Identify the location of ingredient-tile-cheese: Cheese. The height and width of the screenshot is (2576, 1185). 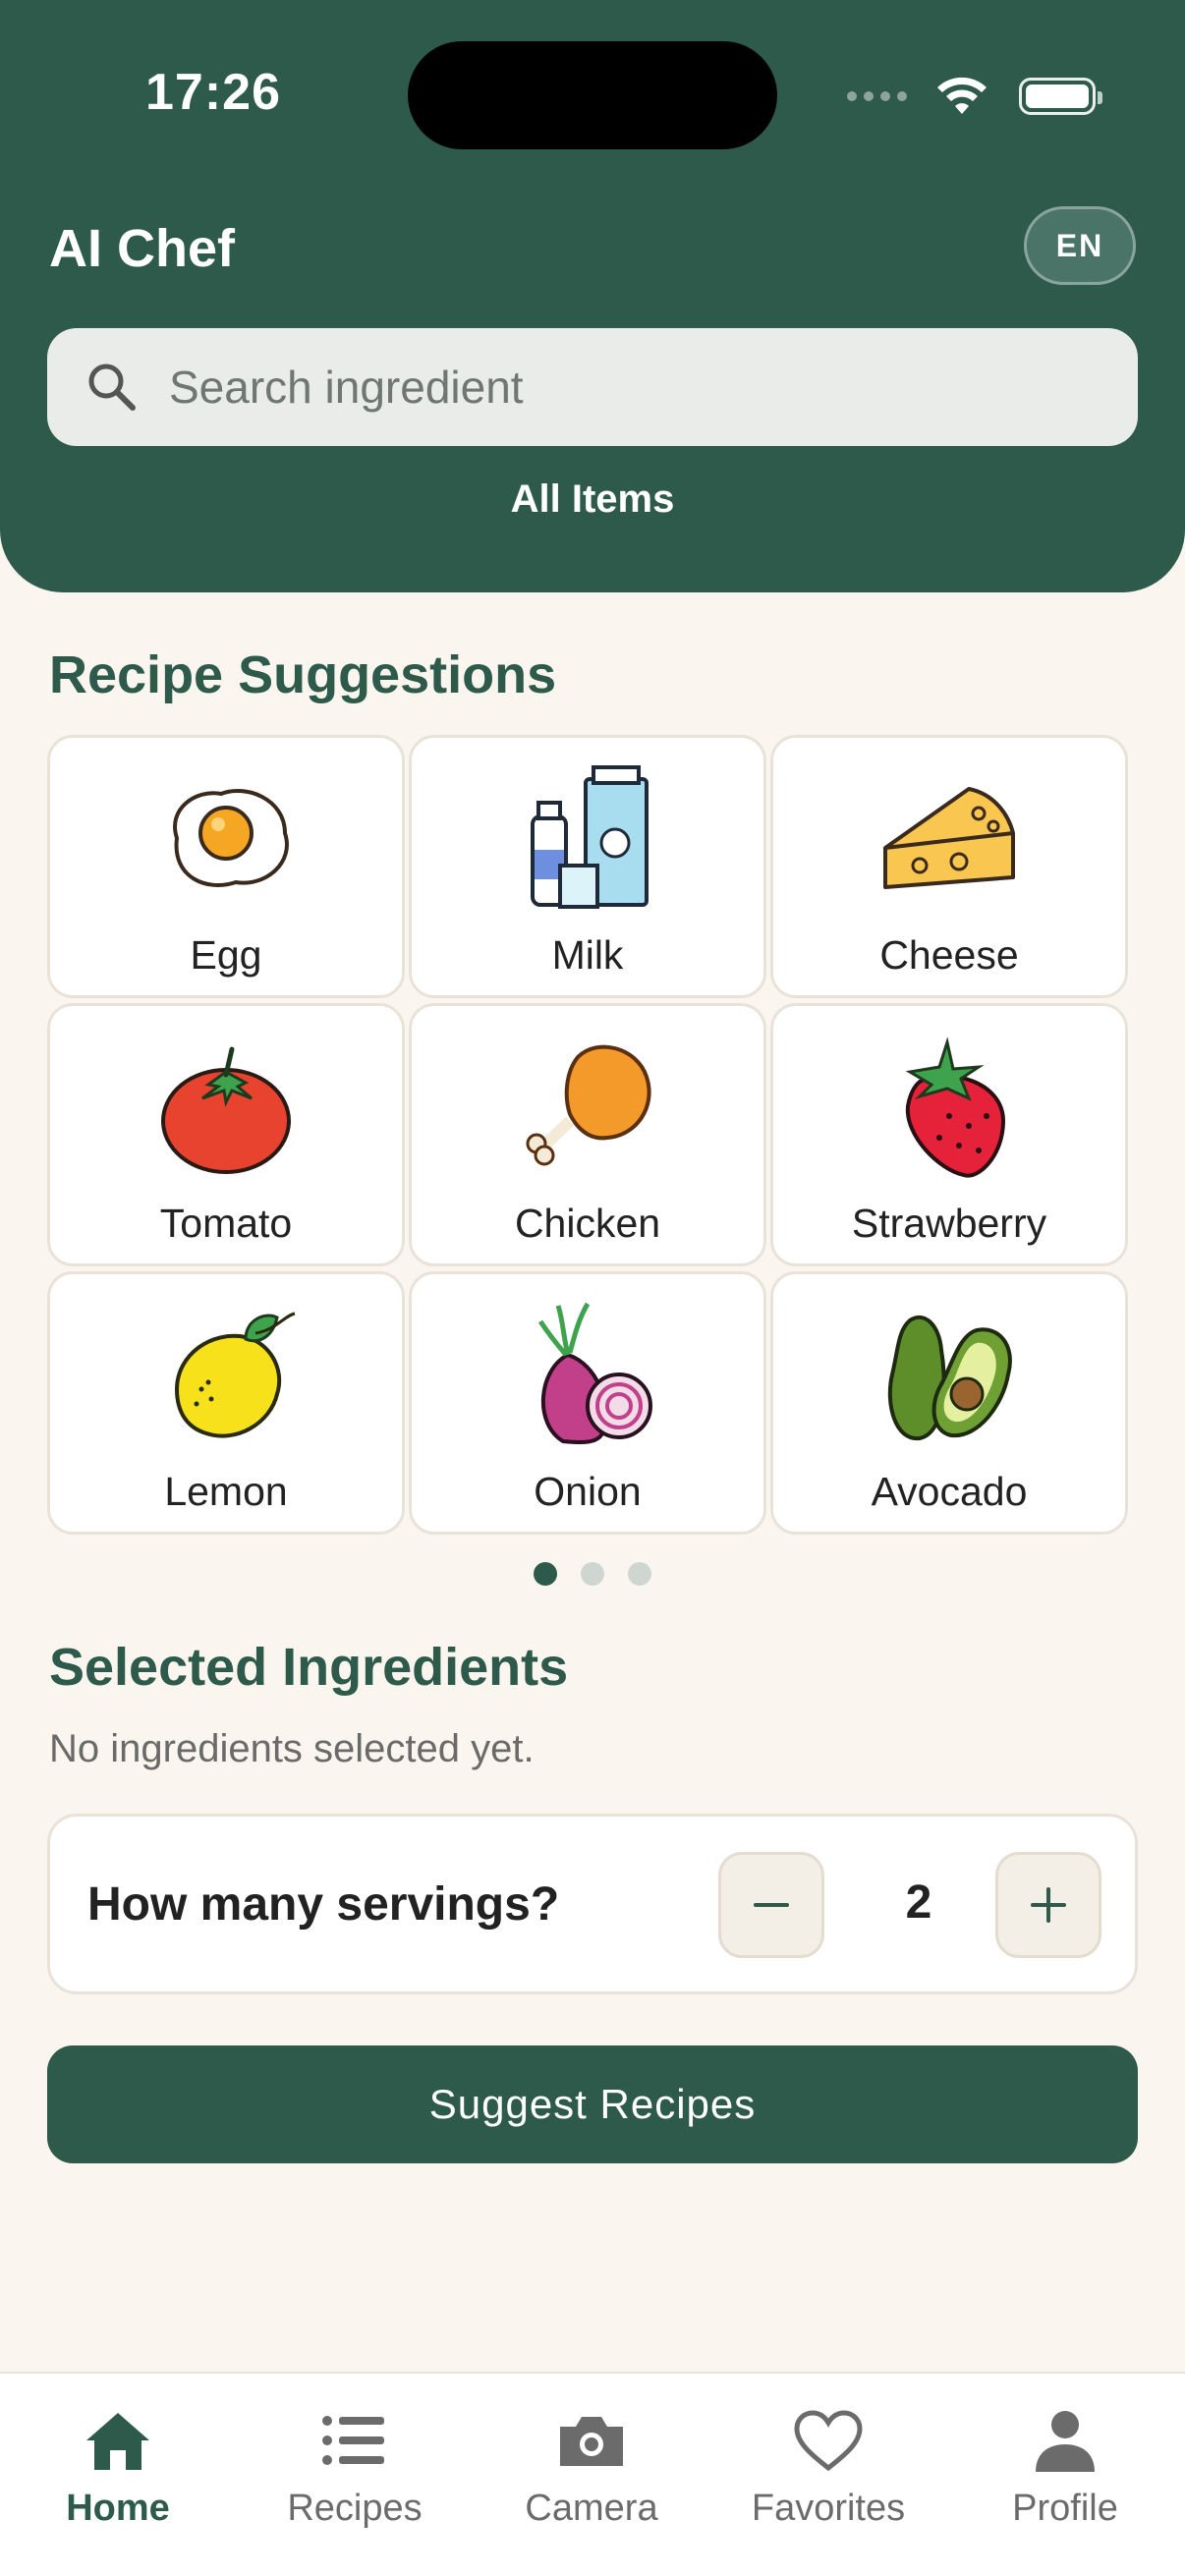
(949, 866).